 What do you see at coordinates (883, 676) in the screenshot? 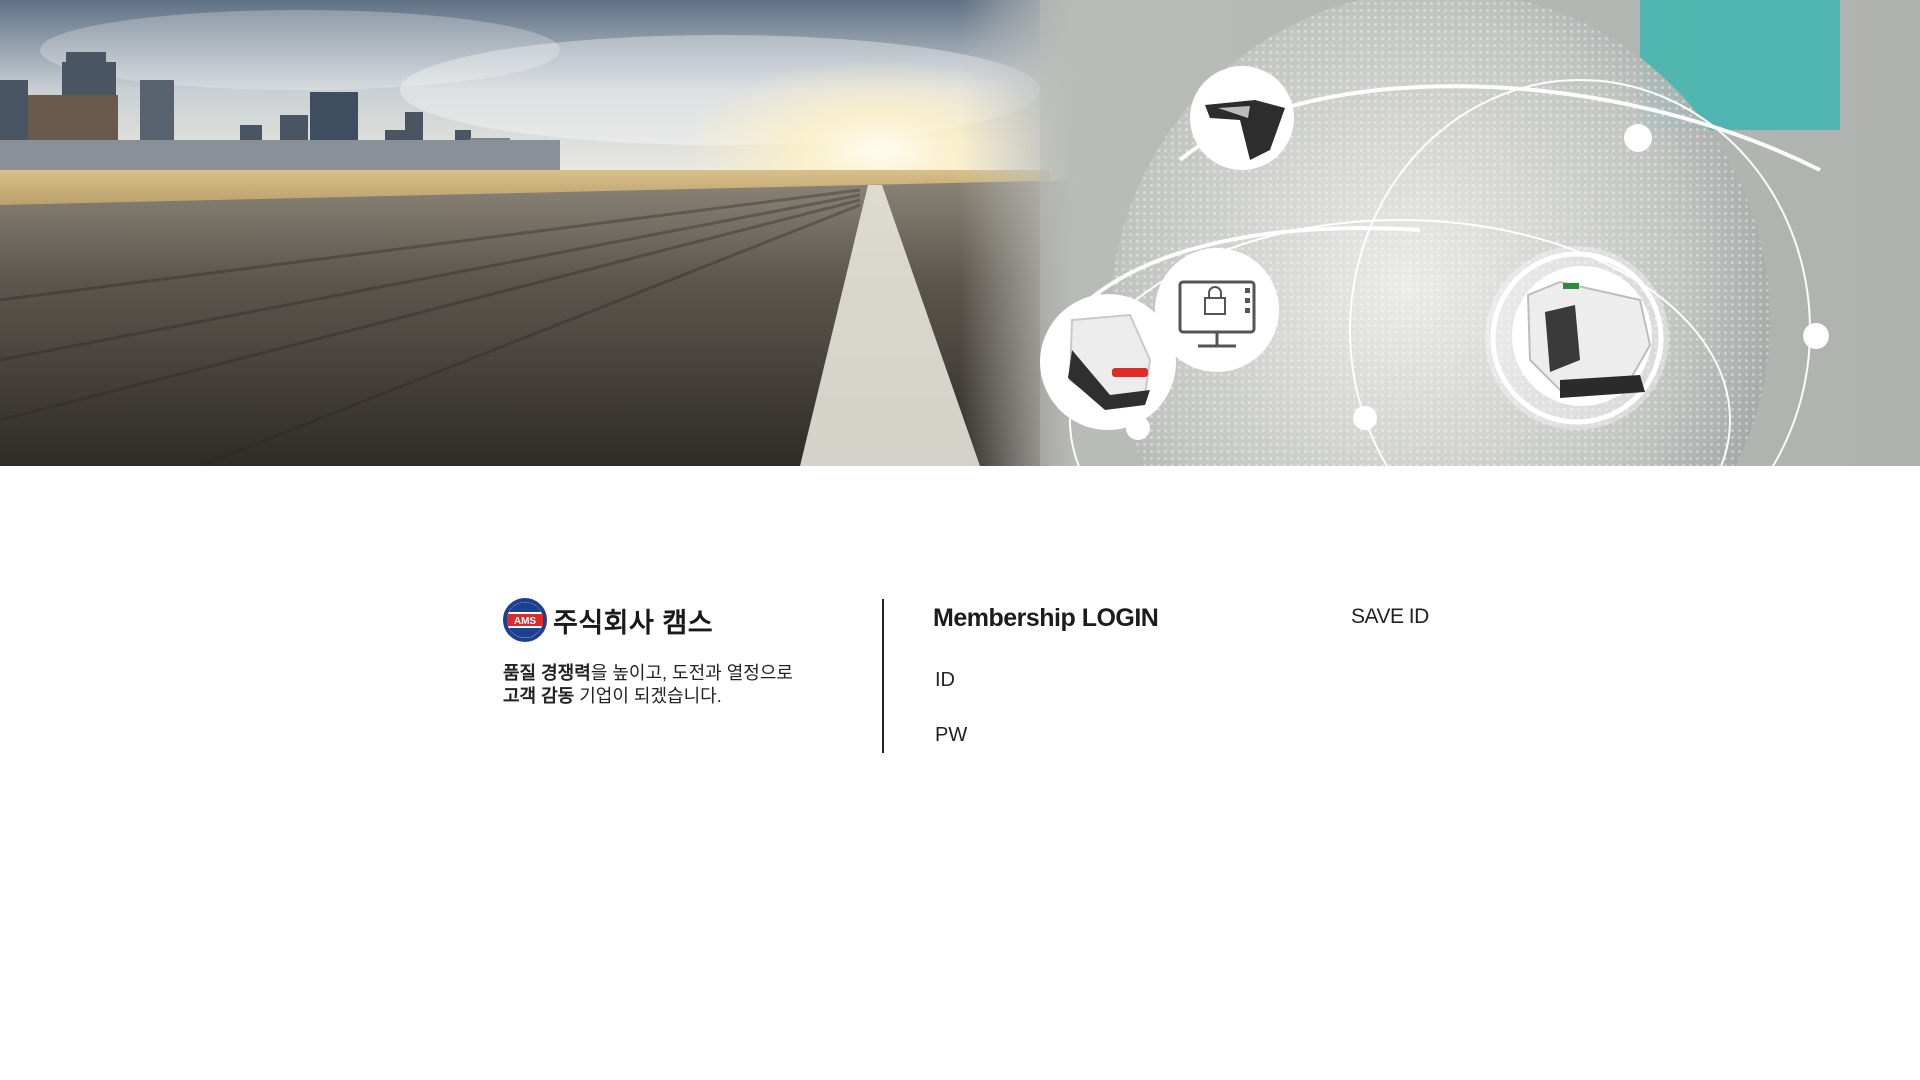
I see `vertical-divider` at bounding box center [883, 676].